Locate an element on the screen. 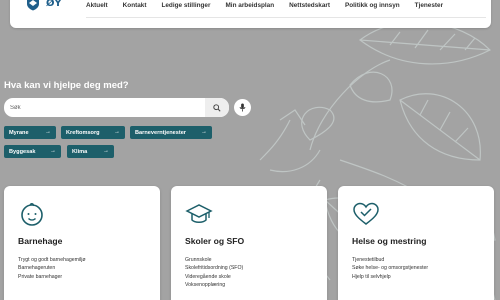 This screenshot has height=300, width=500. quick-link-barneverntjenester: Barneverntjenester → is located at coordinates (171, 132).